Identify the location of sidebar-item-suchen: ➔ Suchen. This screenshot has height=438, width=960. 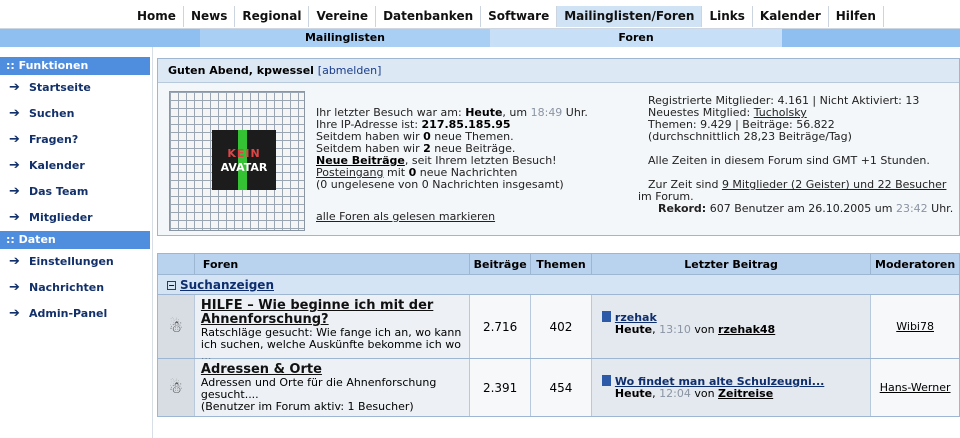
(75, 114).